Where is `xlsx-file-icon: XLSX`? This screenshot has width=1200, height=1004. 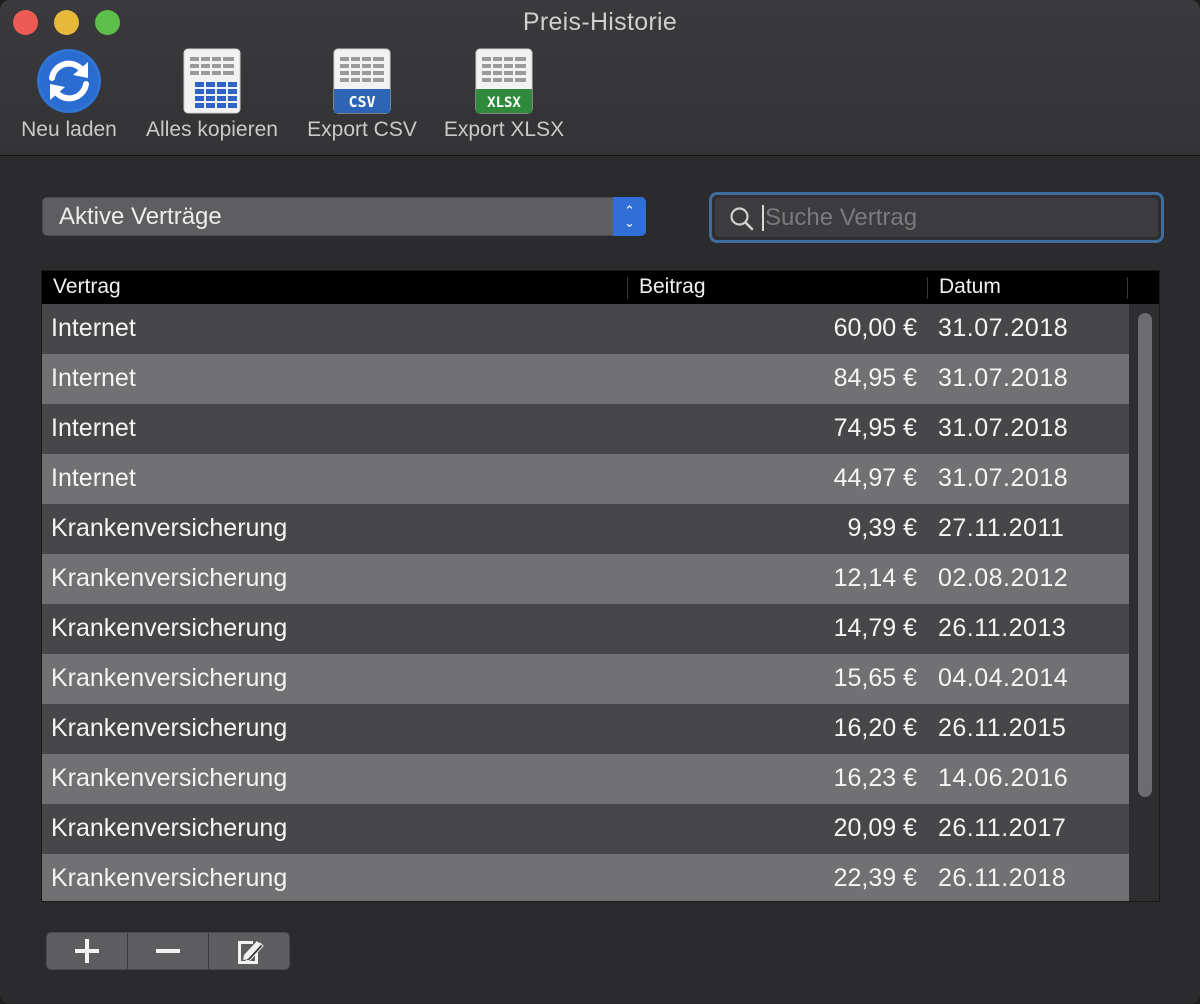
xlsx-file-icon: XLSX is located at coordinates (504, 81).